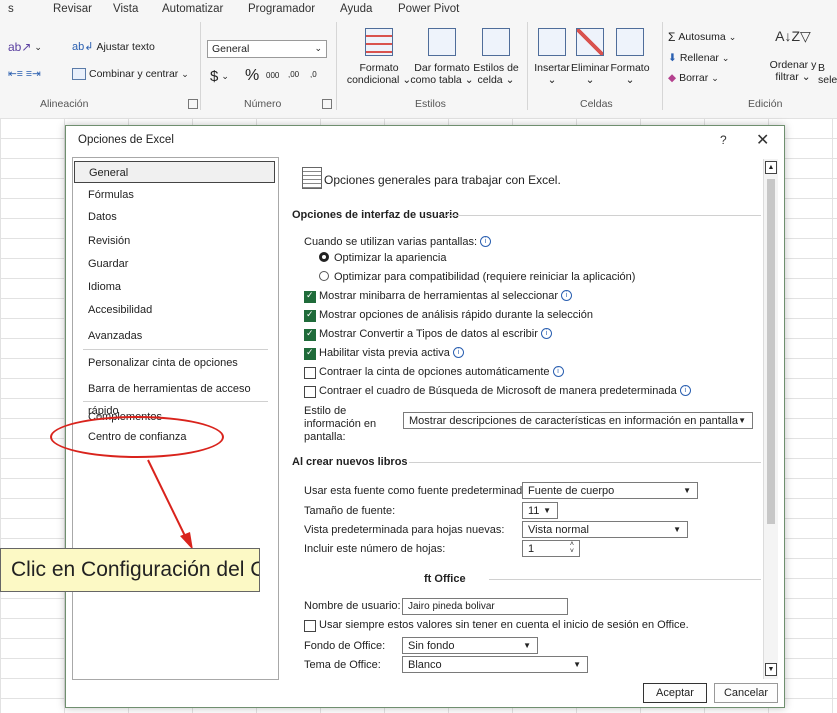 The image size is (837, 713). Describe the element at coordinates (130, 74) in the screenshot. I see `merge-center-button: Combinar y centrar ⌄` at that location.